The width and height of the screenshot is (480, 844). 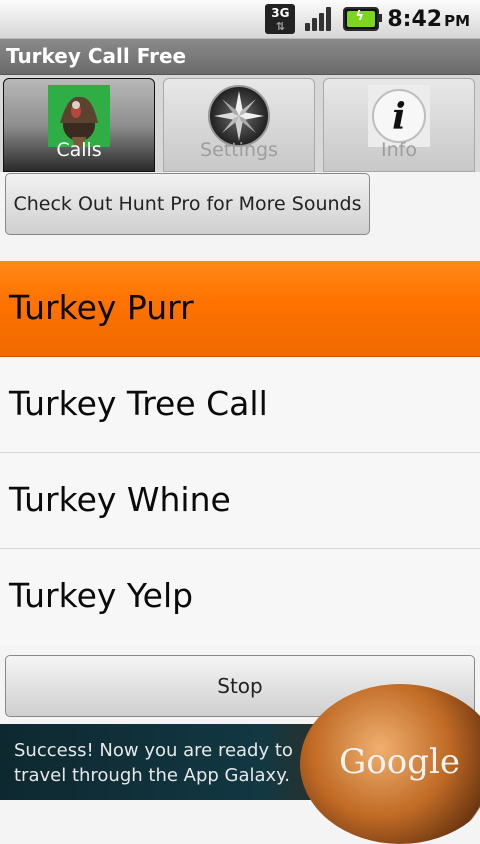 I want to click on clock-time: 8:42, so click(x=415, y=19).